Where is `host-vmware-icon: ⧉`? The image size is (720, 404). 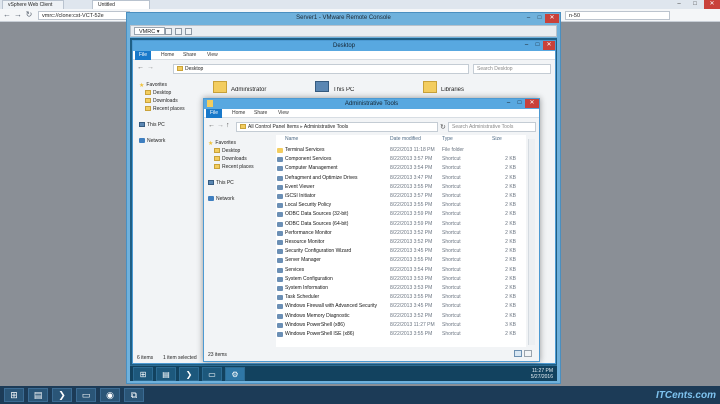
host-vmware-icon: ⧉ is located at coordinates (134, 395).